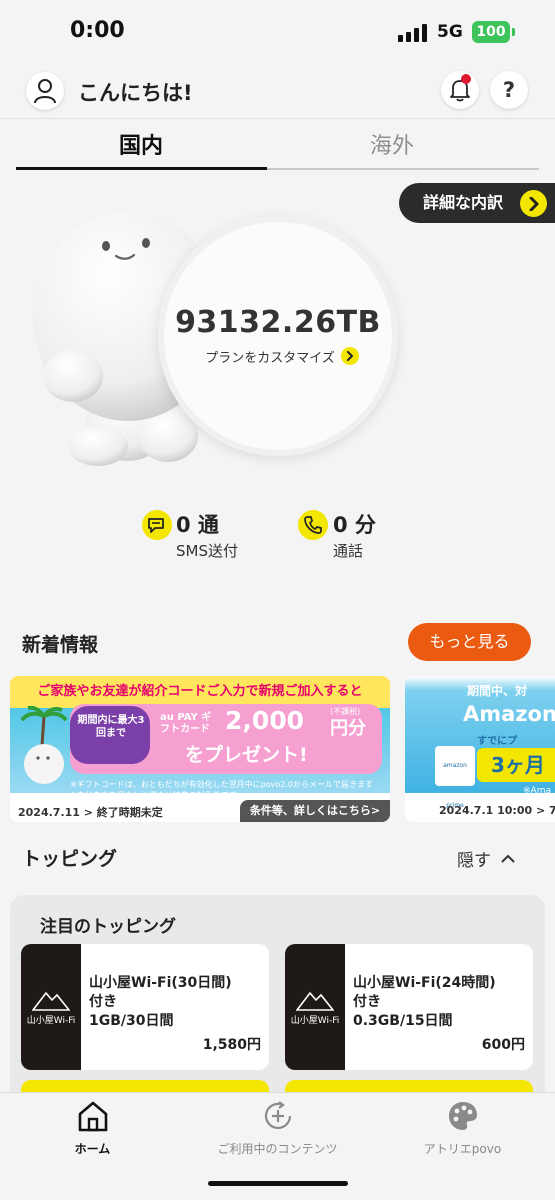 The image size is (555, 1200). I want to click on banner-date: 2024.7.11 > 終了時期未定, so click(90, 812).